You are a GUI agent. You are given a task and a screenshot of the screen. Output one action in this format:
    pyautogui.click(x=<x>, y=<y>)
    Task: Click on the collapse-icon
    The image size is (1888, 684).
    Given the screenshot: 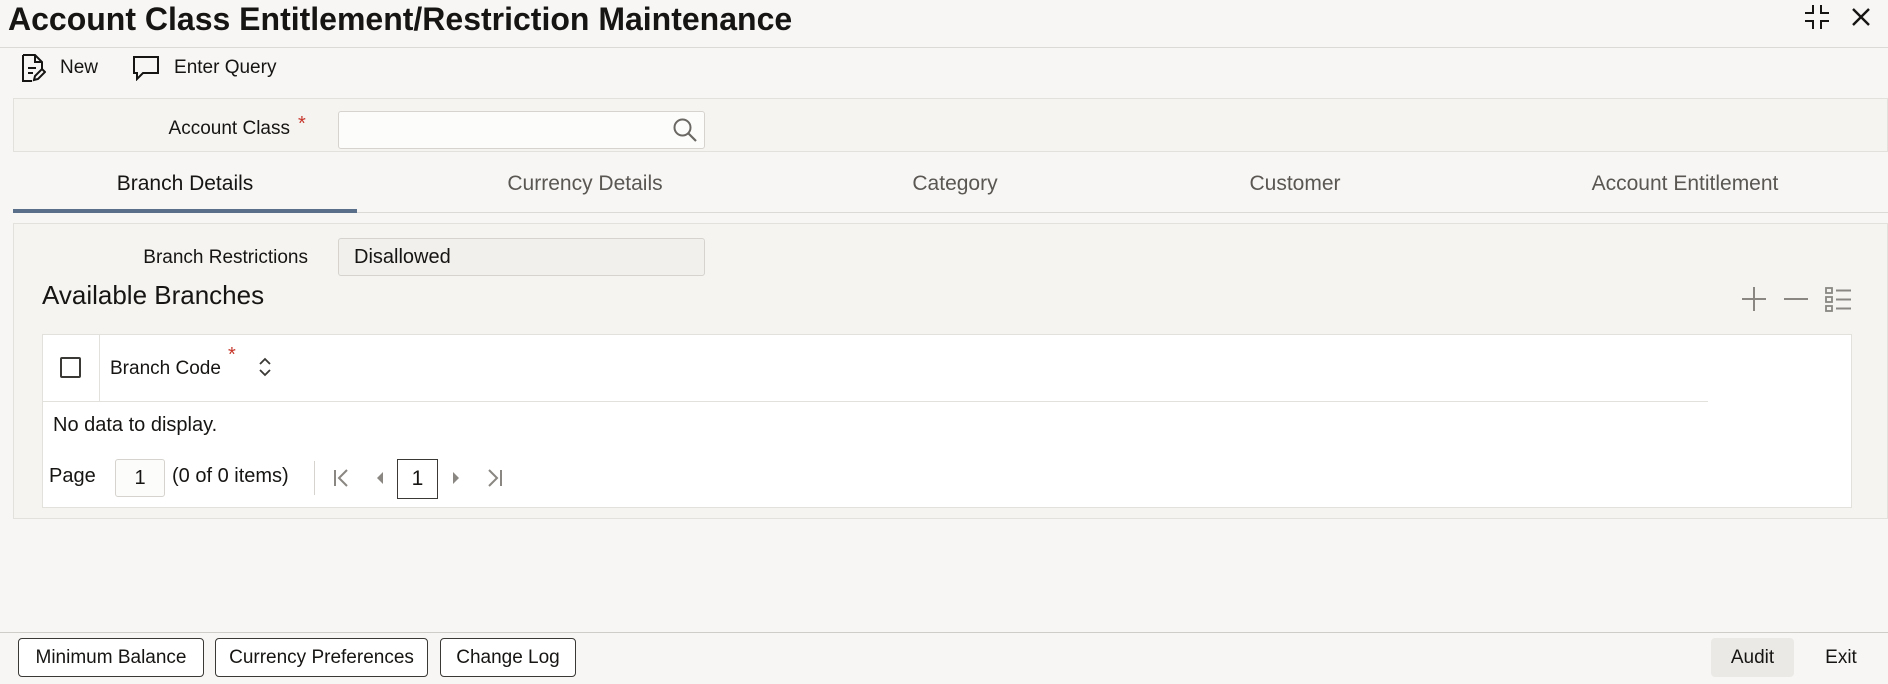 What is the action you would take?
    pyautogui.click(x=1817, y=17)
    